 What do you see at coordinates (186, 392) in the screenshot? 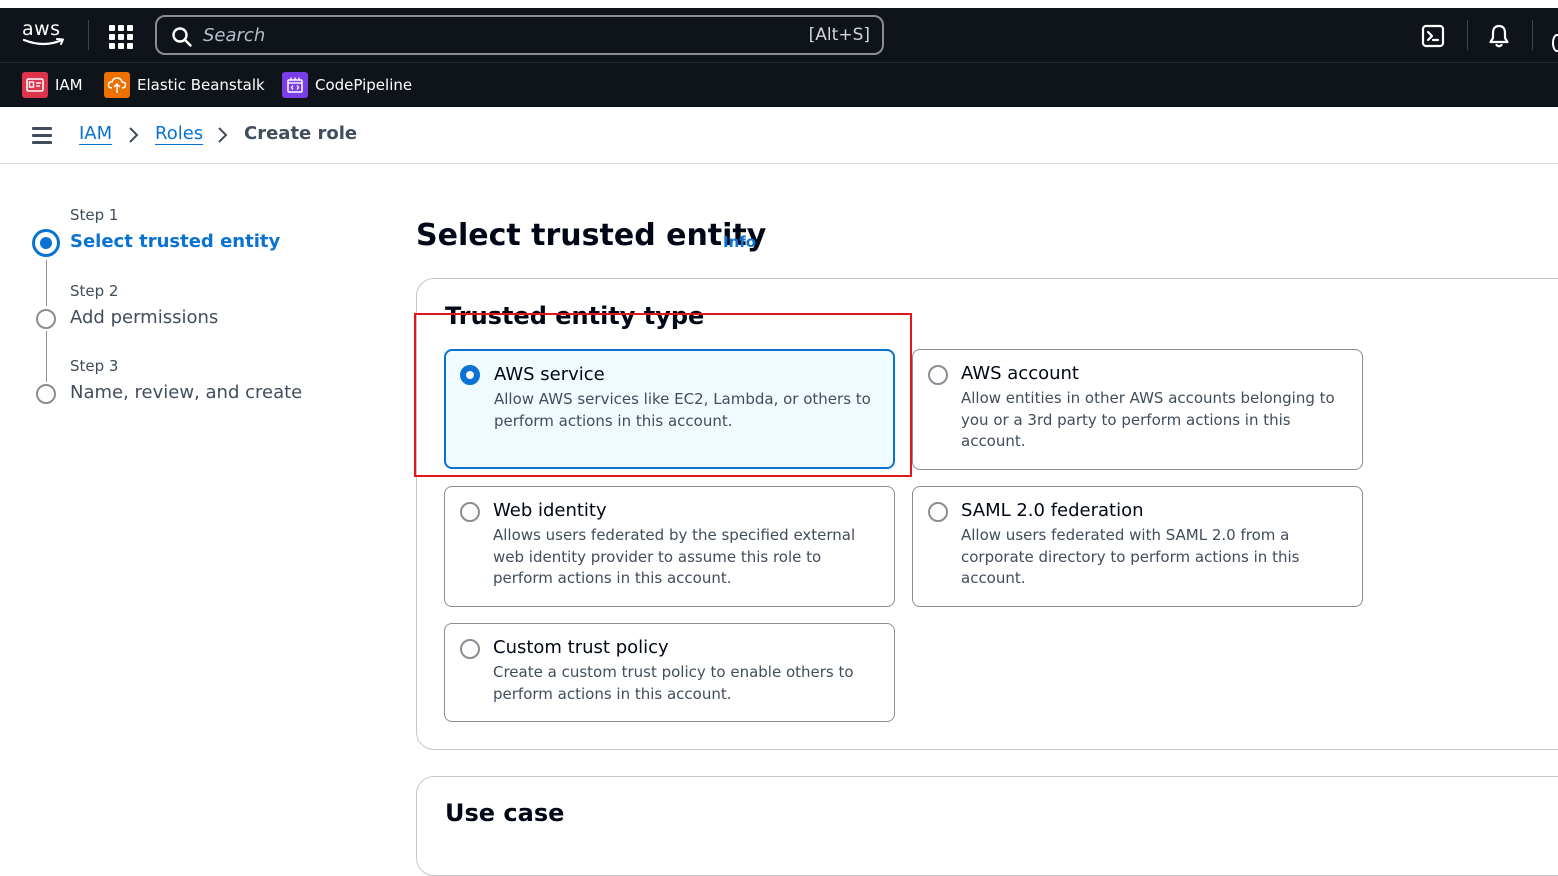
I see `step-3-title: Name, review, and create` at bounding box center [186, 392].